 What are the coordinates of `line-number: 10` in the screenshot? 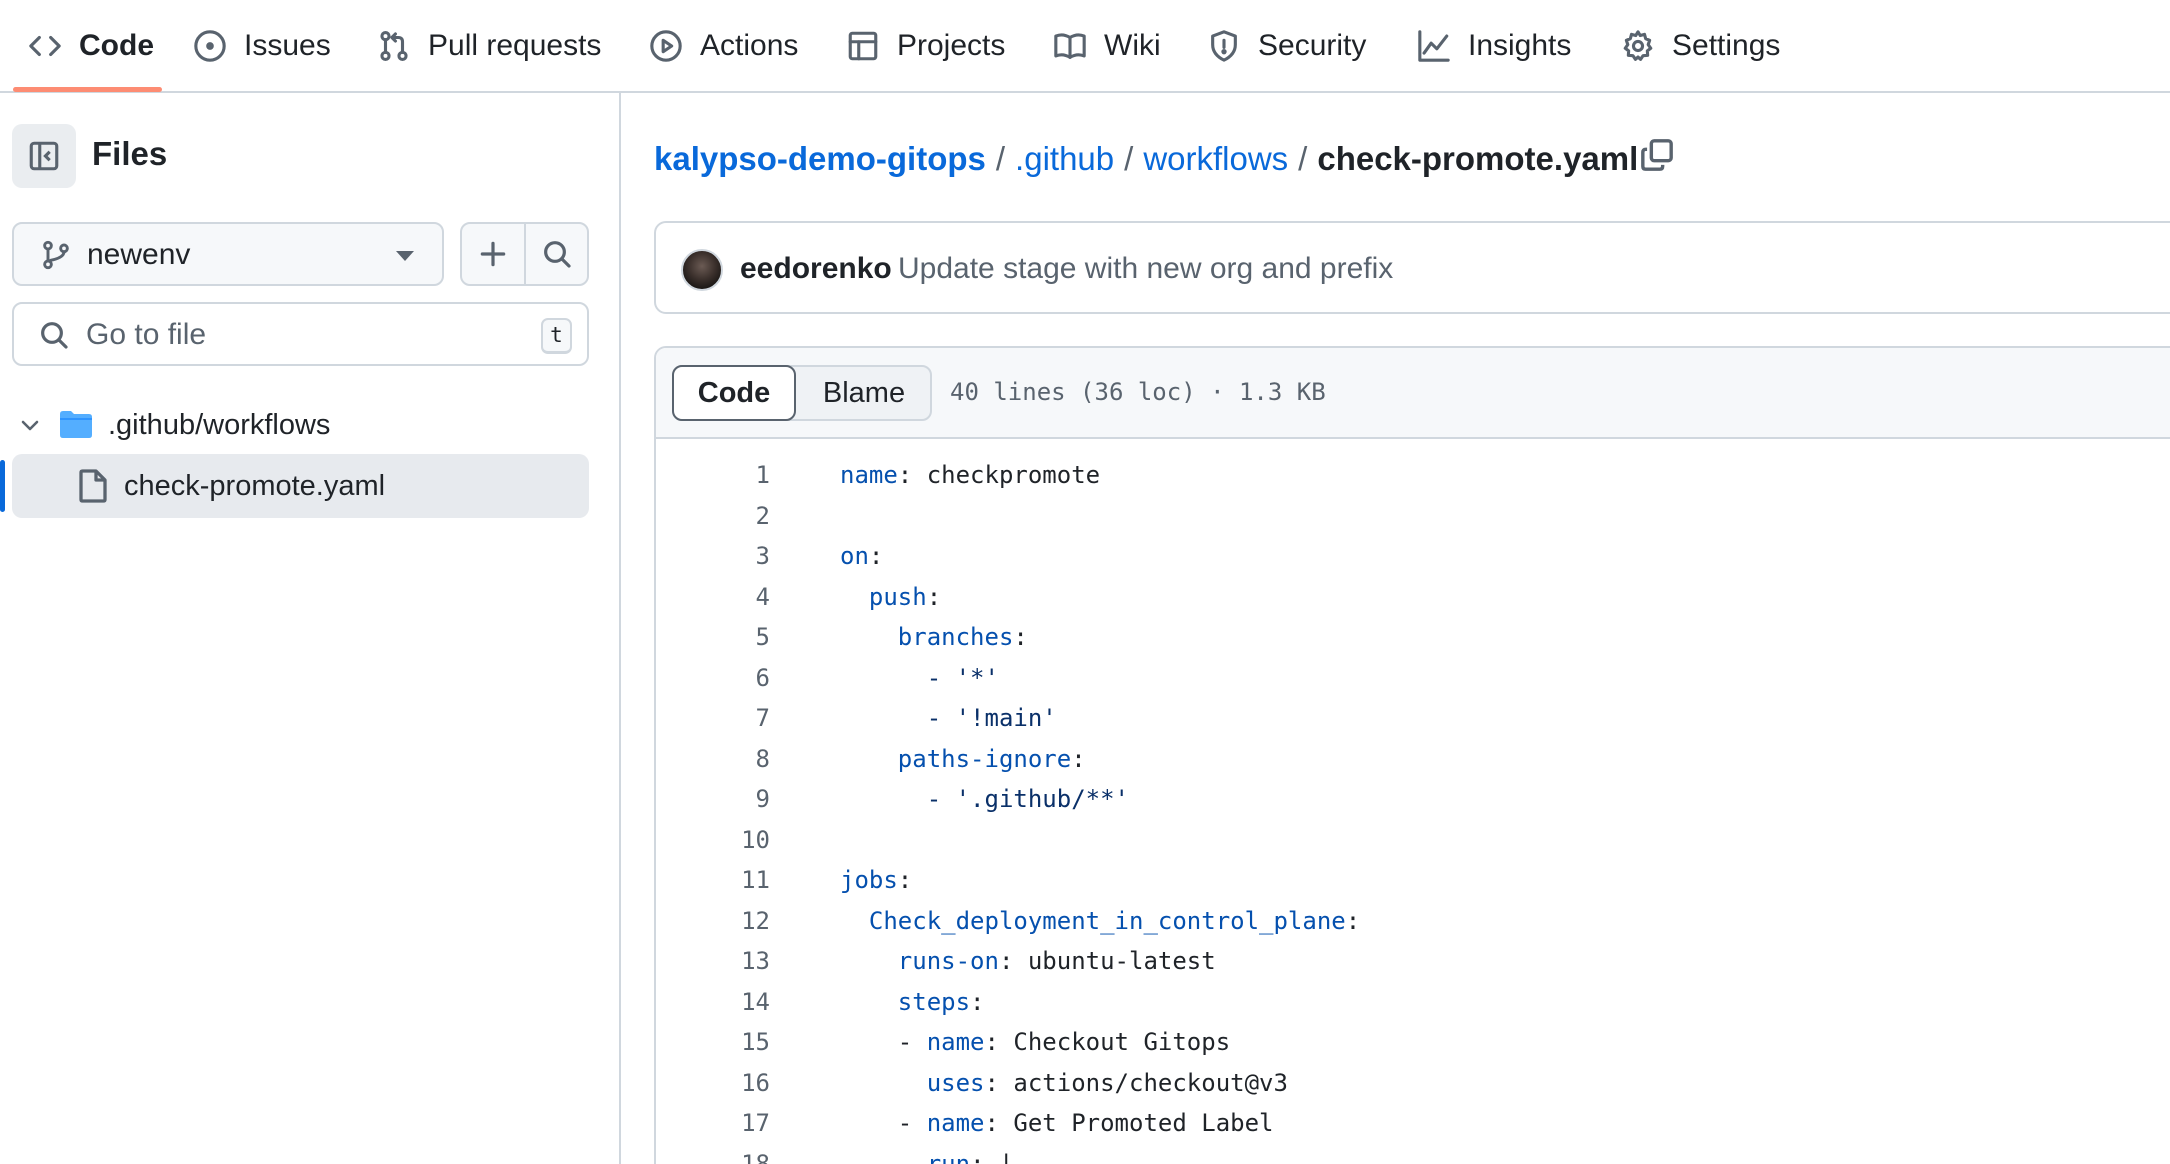 It's located at (713, 840).